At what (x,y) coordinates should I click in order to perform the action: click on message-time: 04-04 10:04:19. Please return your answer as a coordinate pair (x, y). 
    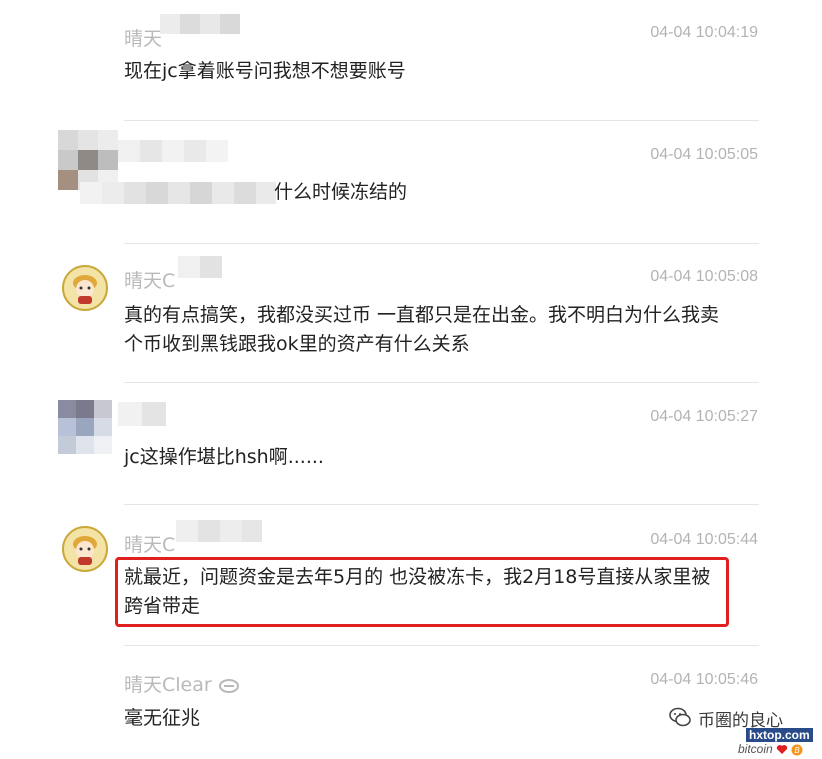
    Looking at the image, I should click on (704, 32).